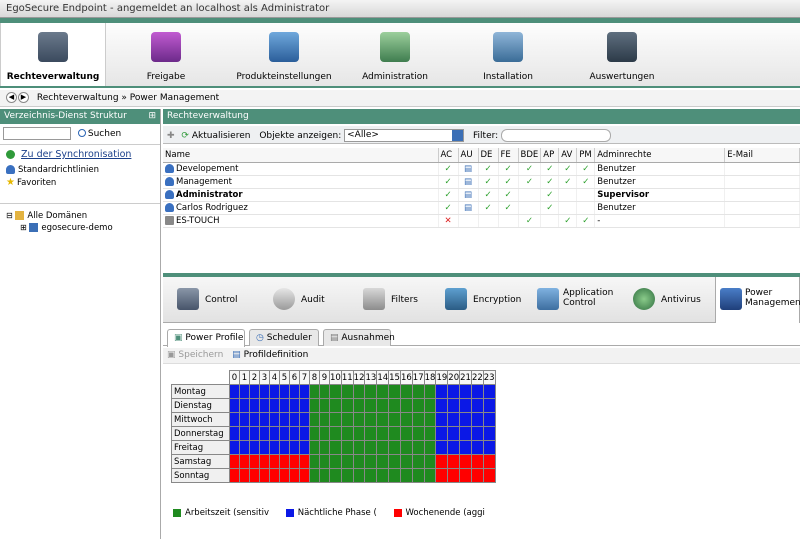 This screenshot has height=539, width=800. What do you see at coordinates (80, 228) in the screenshot?
I see `tree-item-egosecure-demo: ⊞ egosecure-demo` at bounding box center [80, 228].